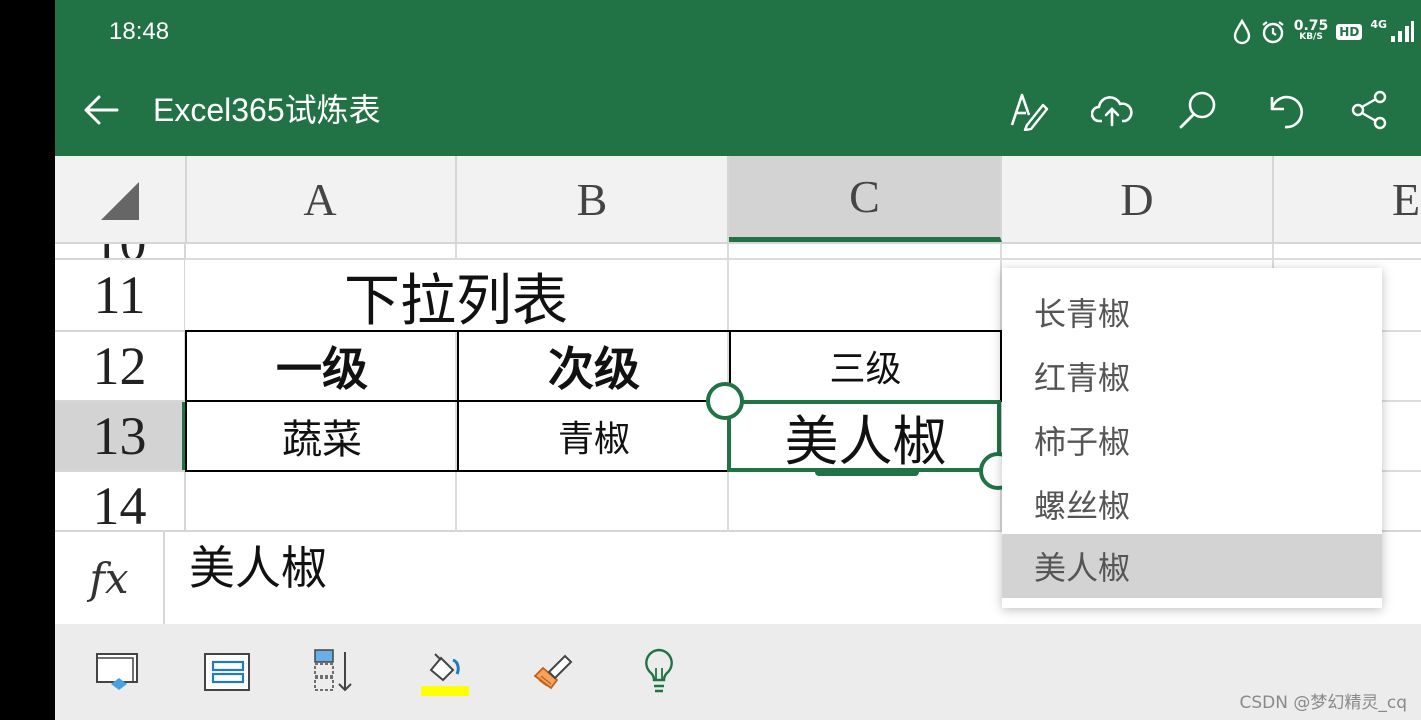 This screenshot has height=720, width=1421. I want to click on formula-input: 美人椒, so click(258, 568).